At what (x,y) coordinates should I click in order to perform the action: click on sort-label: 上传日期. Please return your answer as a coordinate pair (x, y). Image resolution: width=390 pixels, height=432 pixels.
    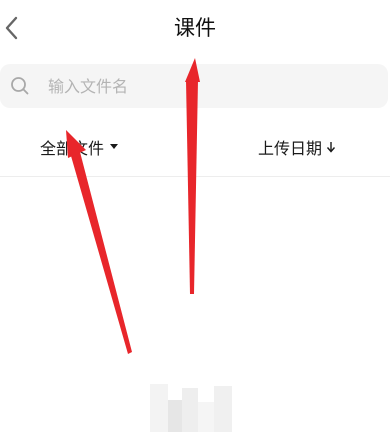
    Looking at the image, I should click on (290, 148).